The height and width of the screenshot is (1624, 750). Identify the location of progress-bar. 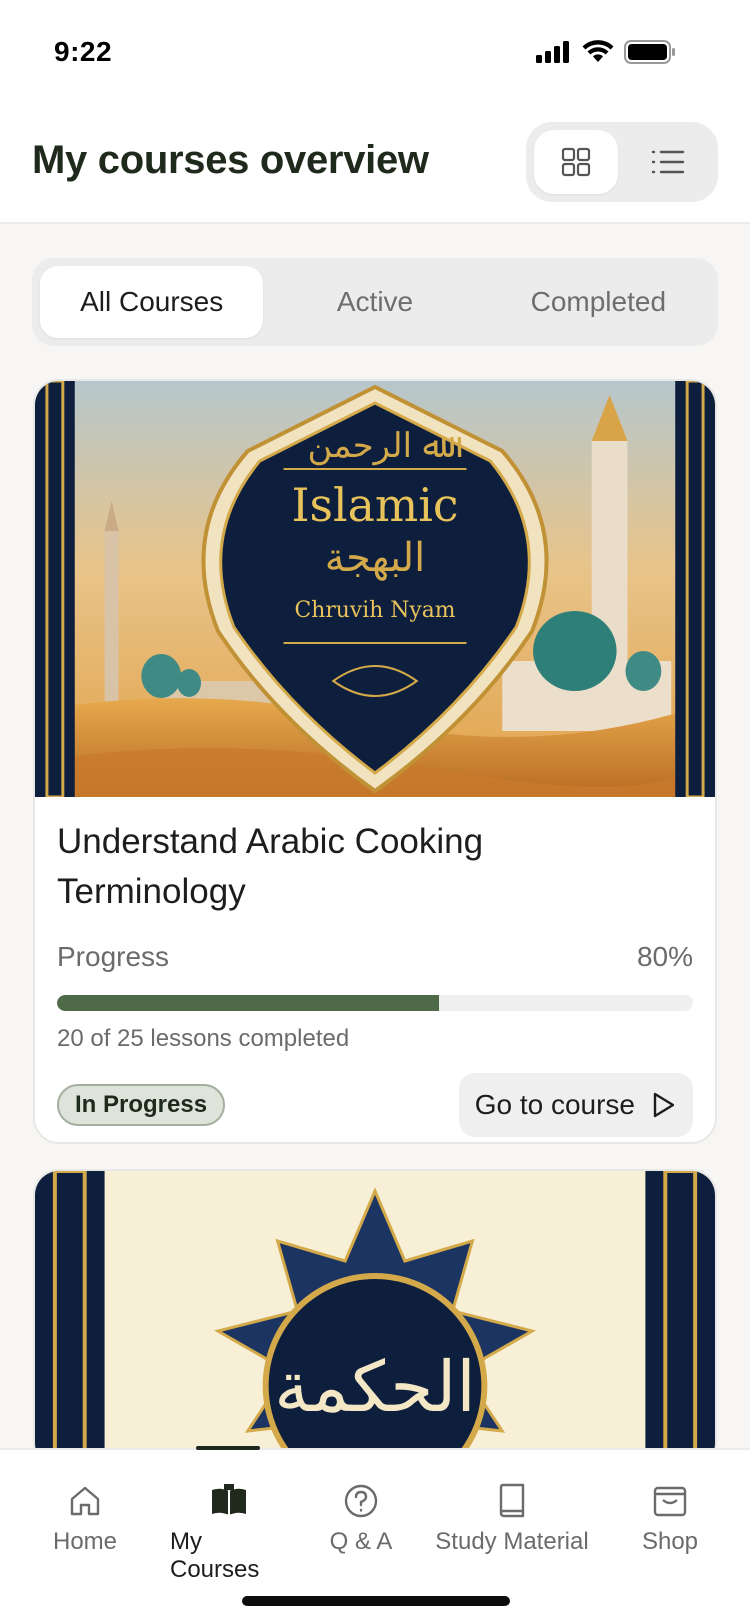
(375, 1003).